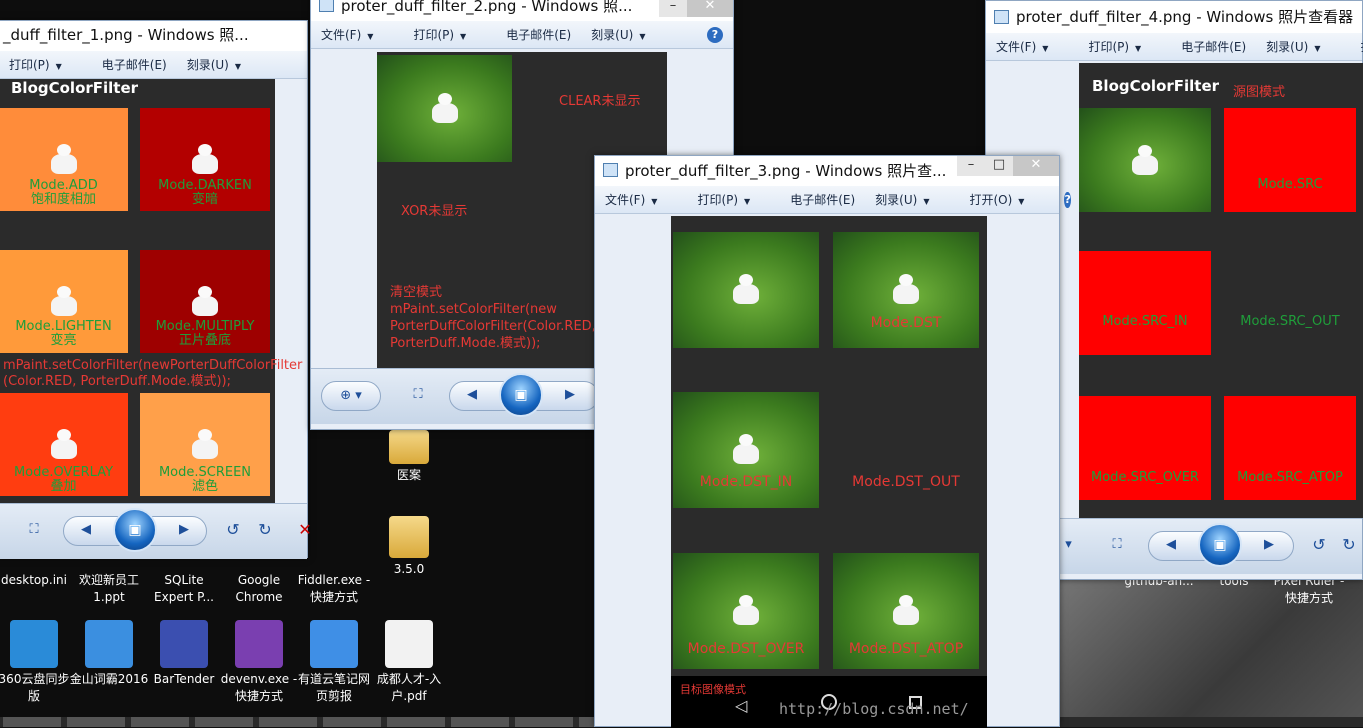 This screenshot has width=1363, height=728. I want to click on mode-label: Mode.DST_ATOP, so click(906, 649).